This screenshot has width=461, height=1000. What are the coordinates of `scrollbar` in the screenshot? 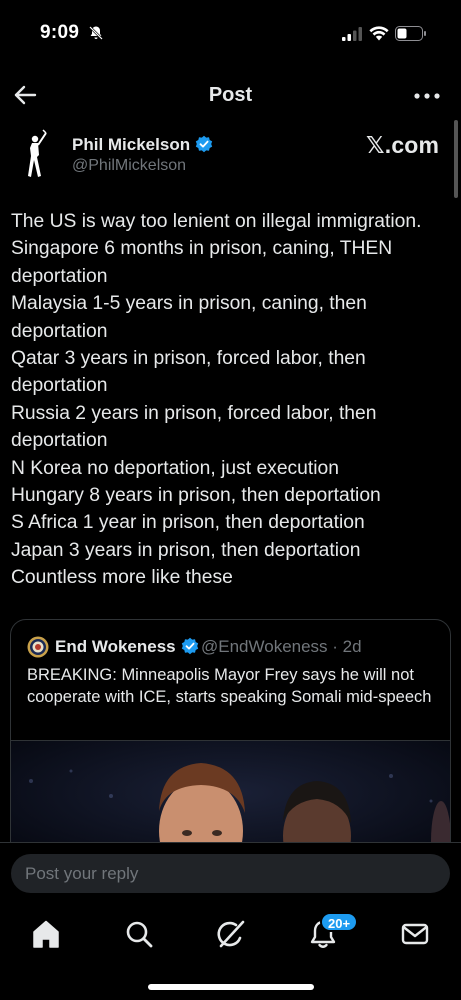 It's located at (456, 159).